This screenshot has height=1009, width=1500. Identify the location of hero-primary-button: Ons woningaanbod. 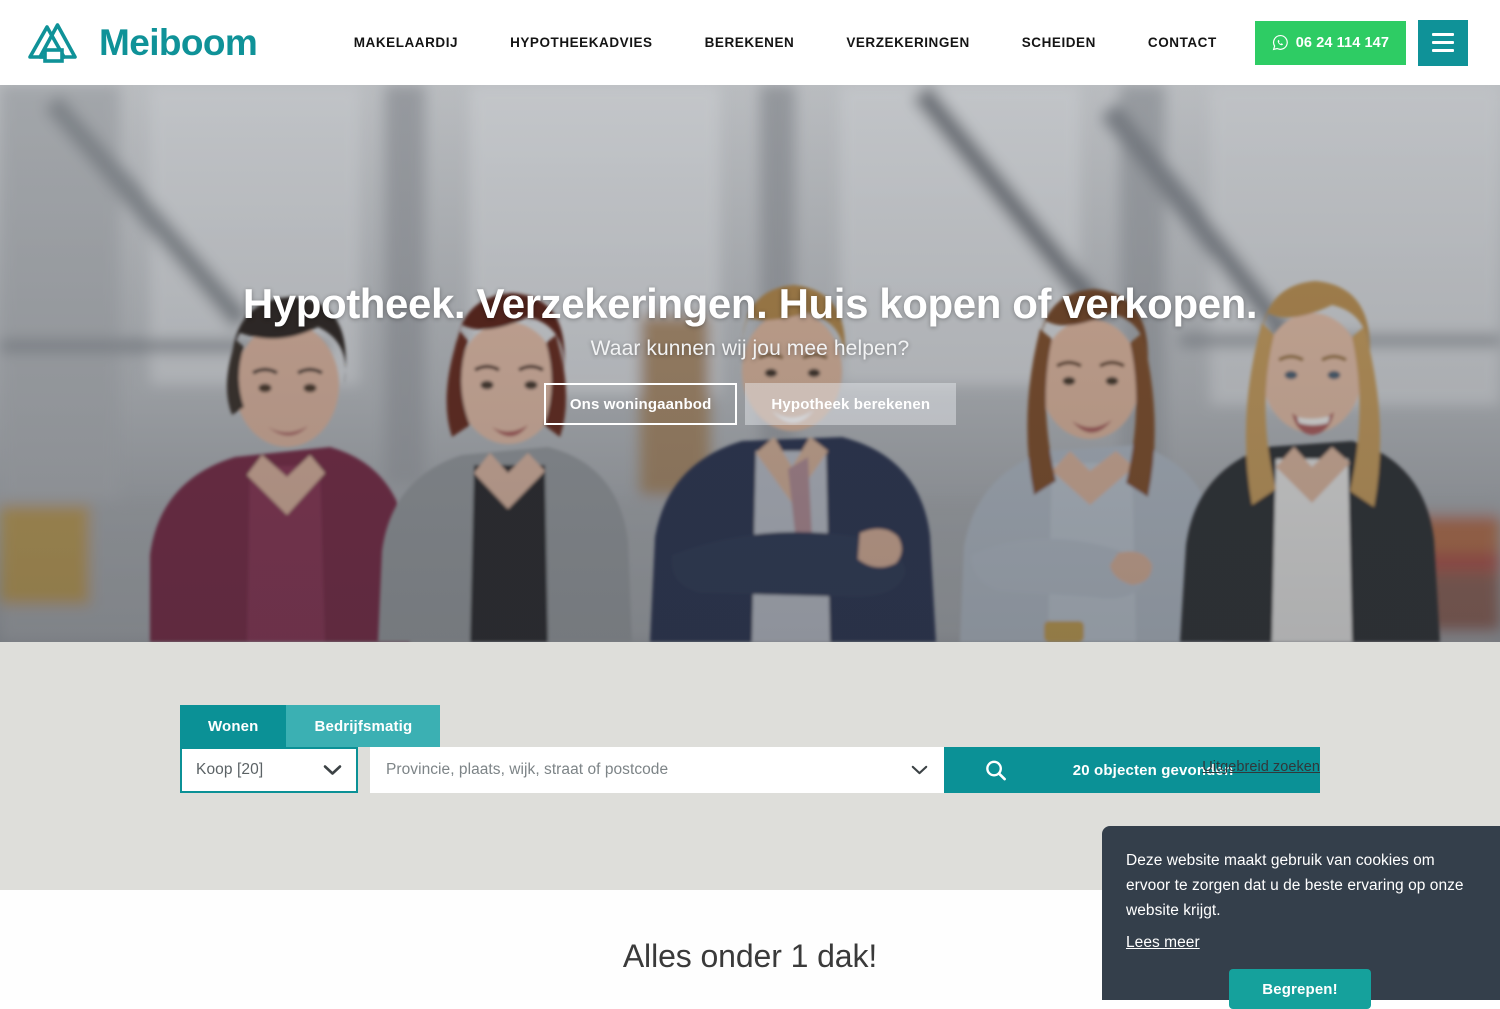
(640, 404).